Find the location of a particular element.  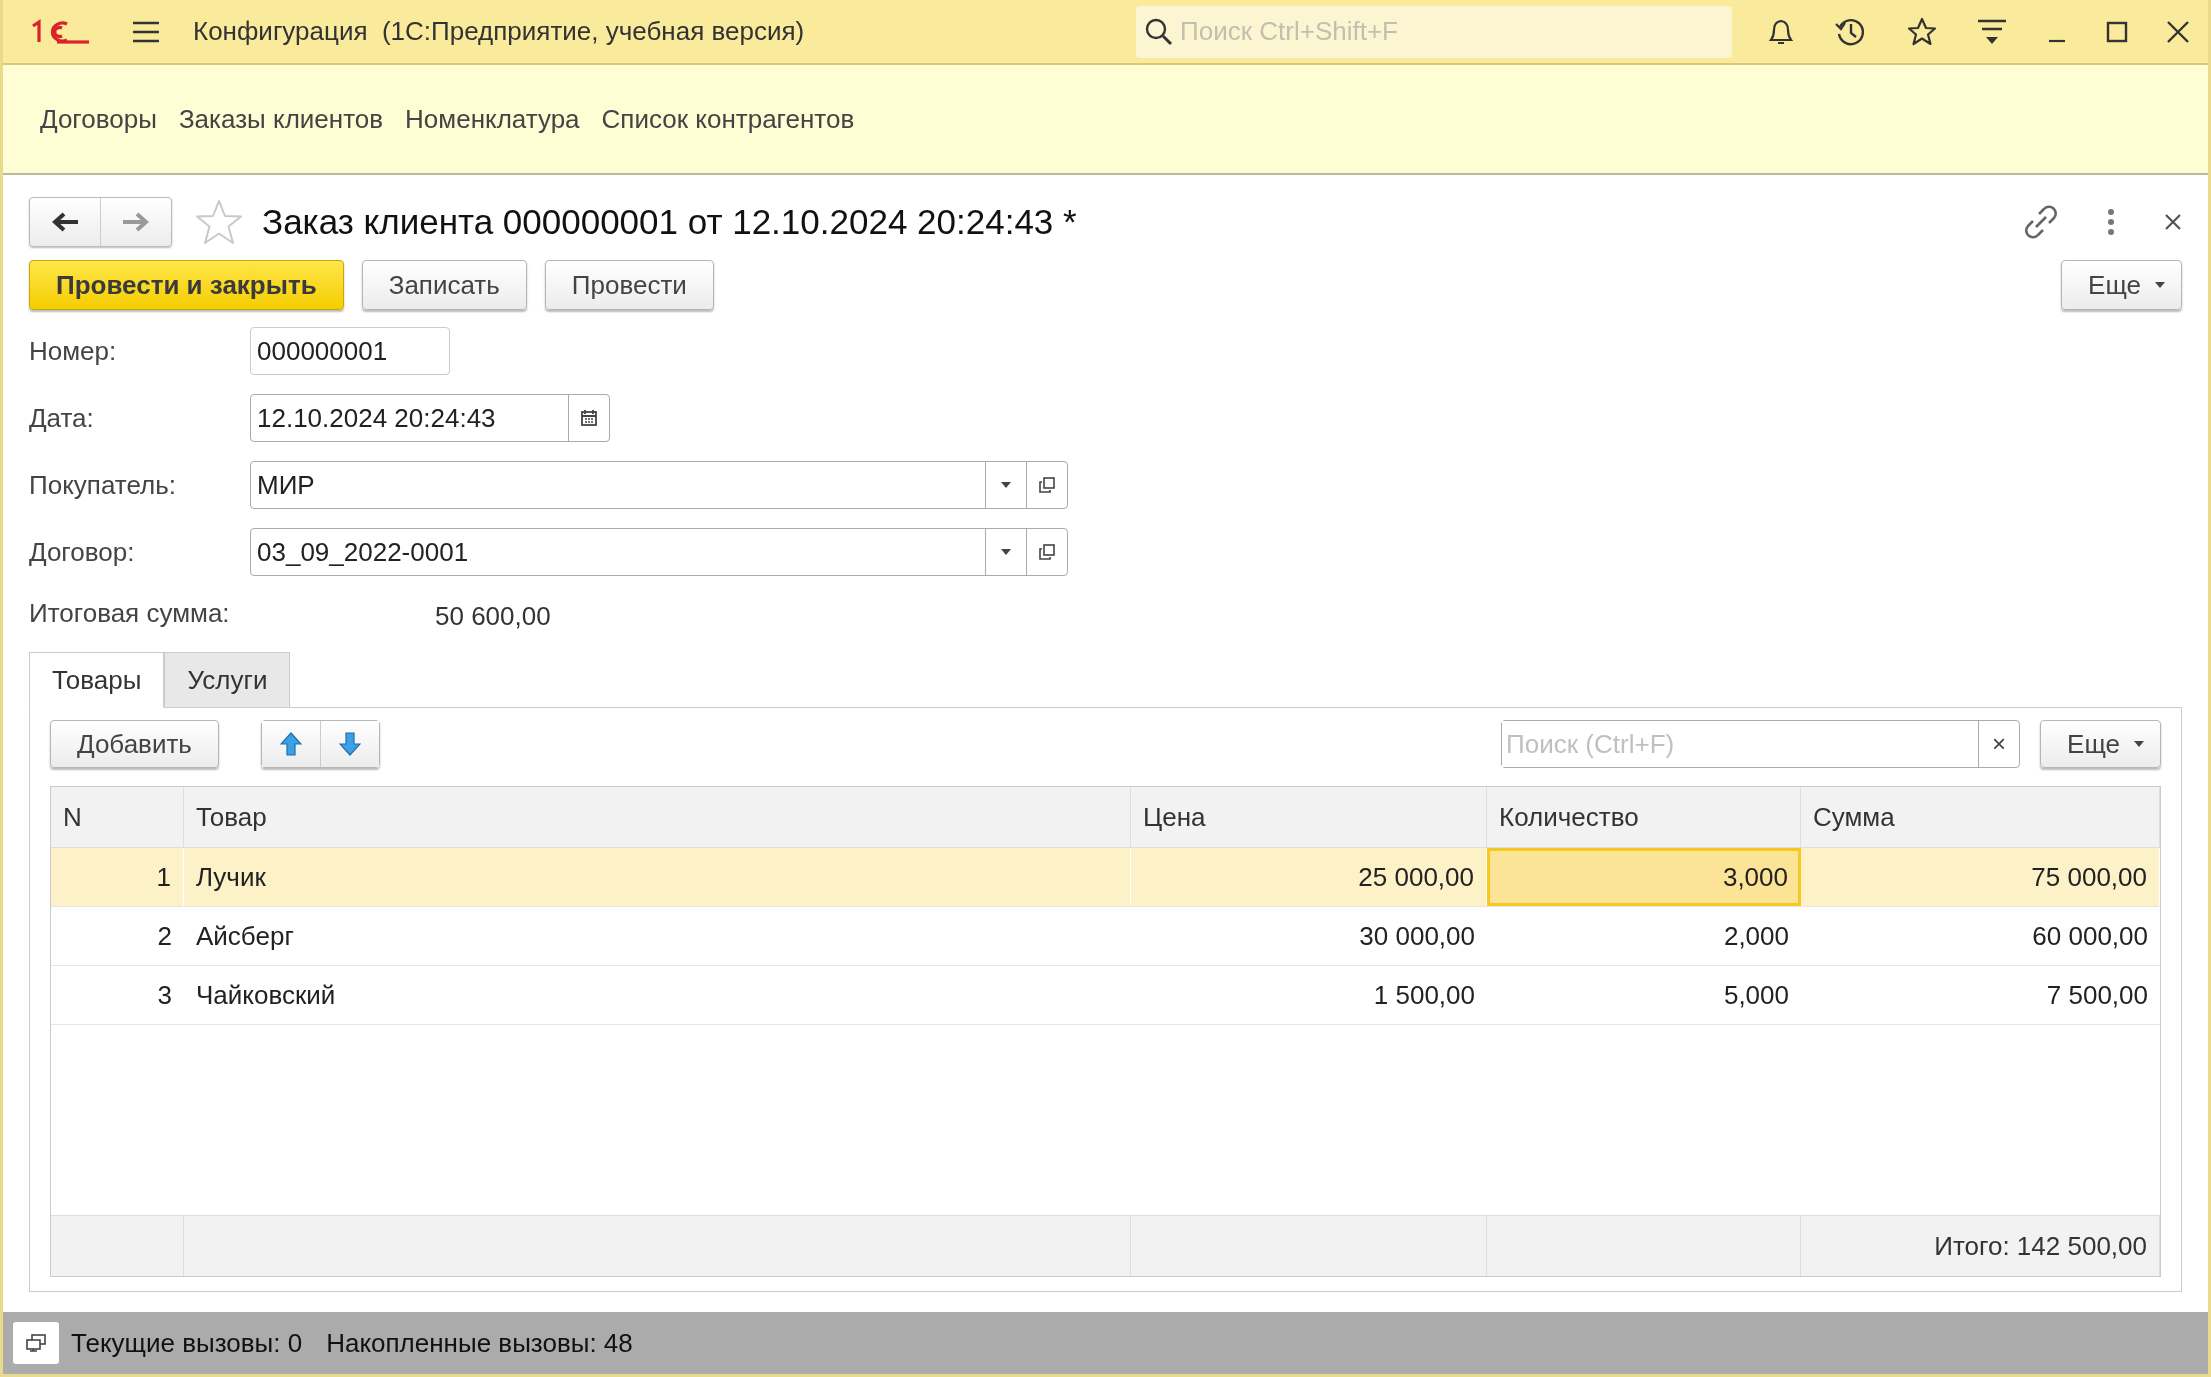

field-label: Договор: is located at coordinates (82, 552).